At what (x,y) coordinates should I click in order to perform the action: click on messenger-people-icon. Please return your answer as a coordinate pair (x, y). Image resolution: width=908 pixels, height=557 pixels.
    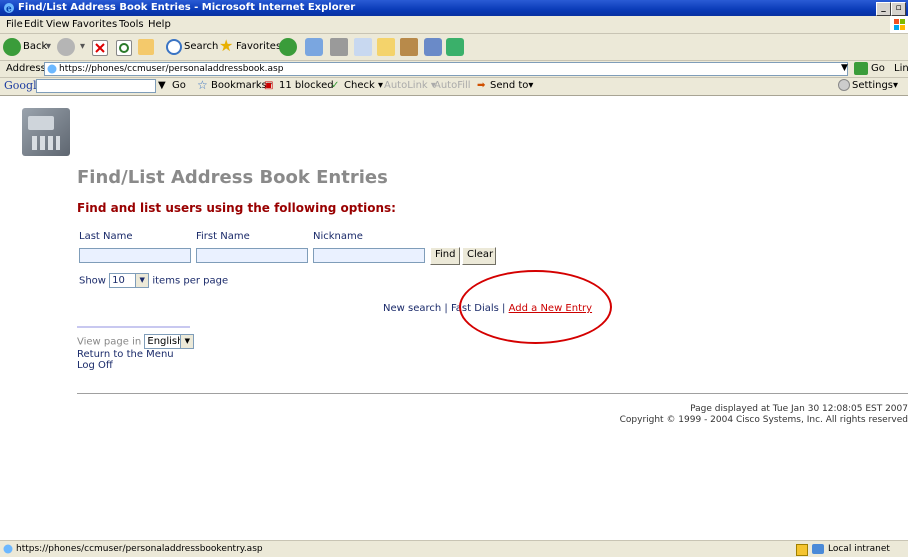
    Looking at the image, I should click on (455, 47).